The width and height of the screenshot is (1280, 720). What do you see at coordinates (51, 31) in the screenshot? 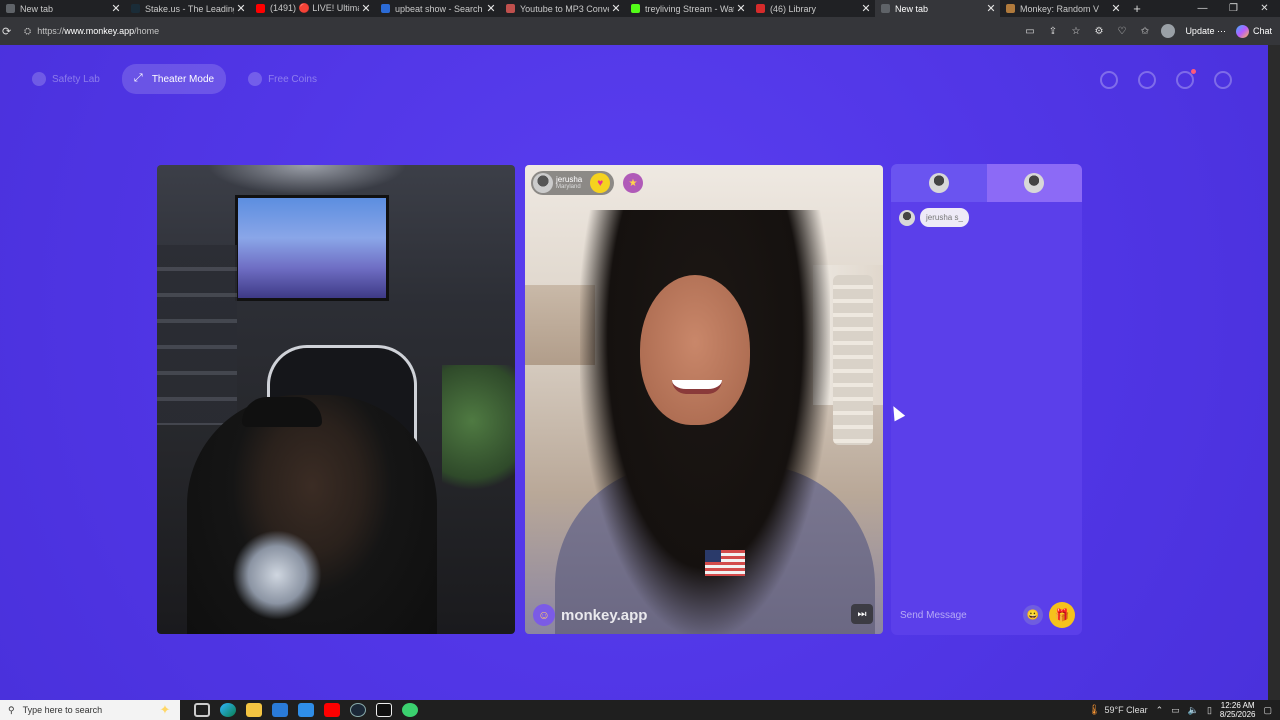
I see `url-prefix: https://` at bounding box center [51, 31].